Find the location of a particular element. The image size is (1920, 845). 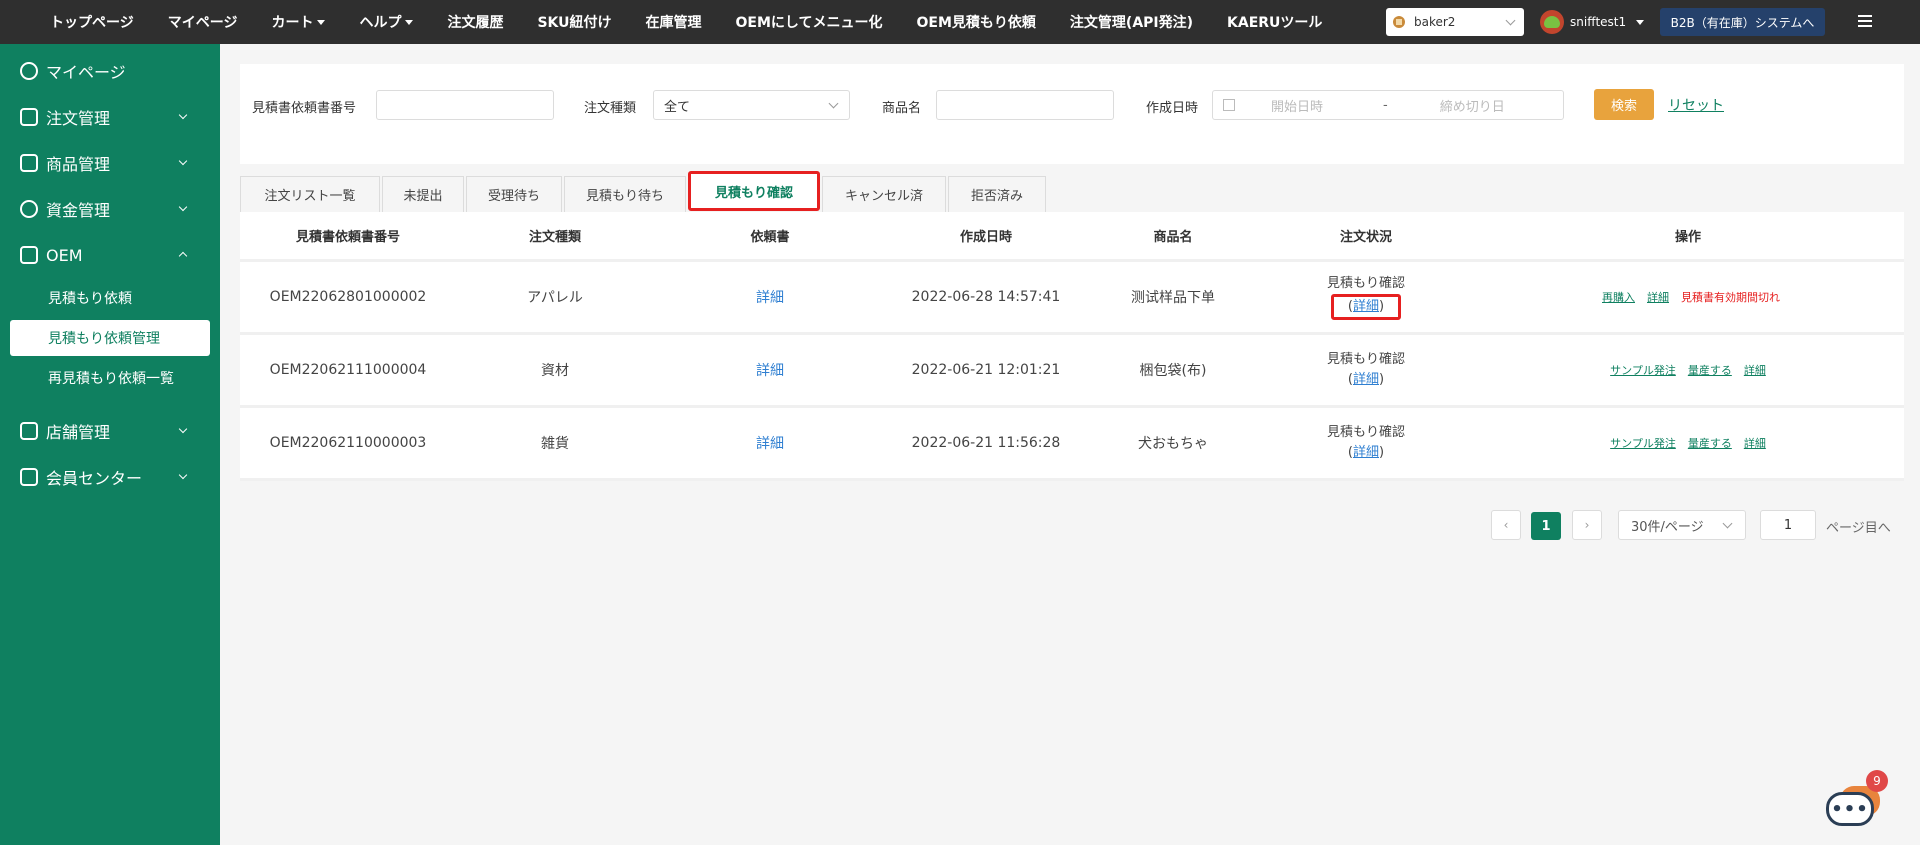

chat-widget: ••• 9 is located at coordinates (1857, 799).